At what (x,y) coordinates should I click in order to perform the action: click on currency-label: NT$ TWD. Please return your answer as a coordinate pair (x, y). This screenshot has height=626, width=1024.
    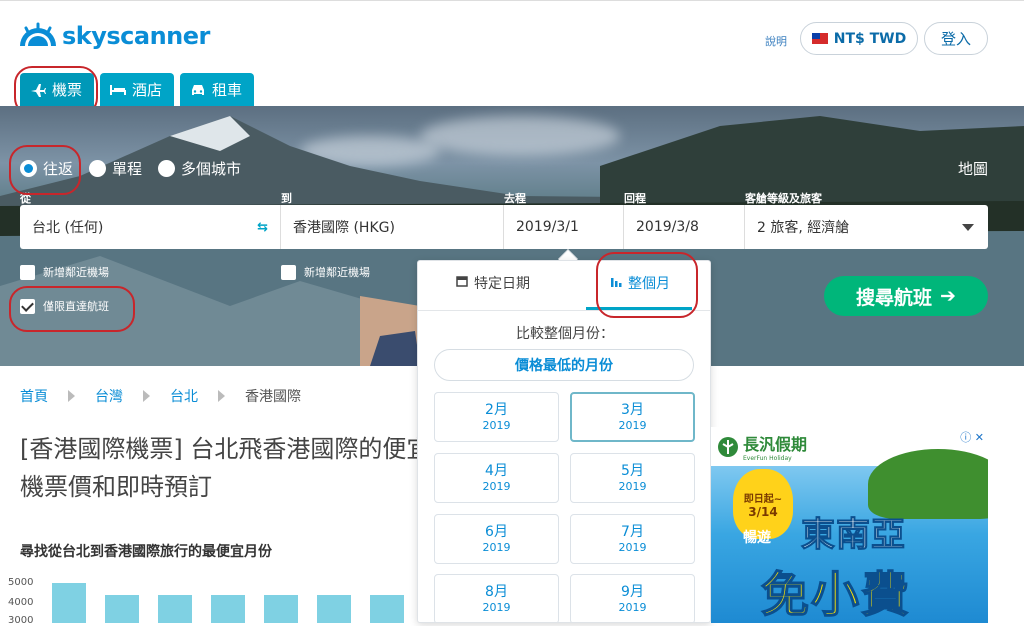
    Looking at the image, I should click on (870, 38).